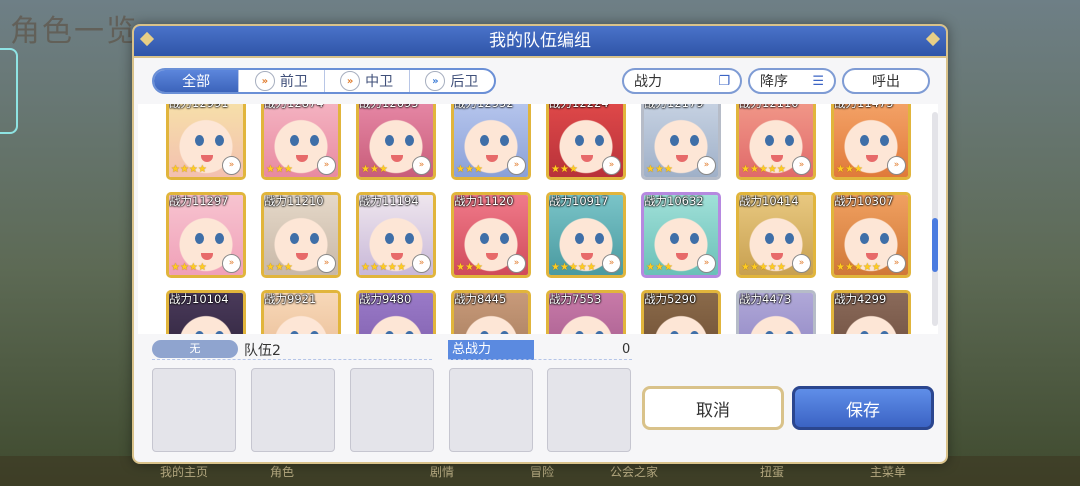  What do you see at coordinates (888, 472) in the screenshot?
I see `nav-menu: 主菜单` at bounding box center [888, 472].